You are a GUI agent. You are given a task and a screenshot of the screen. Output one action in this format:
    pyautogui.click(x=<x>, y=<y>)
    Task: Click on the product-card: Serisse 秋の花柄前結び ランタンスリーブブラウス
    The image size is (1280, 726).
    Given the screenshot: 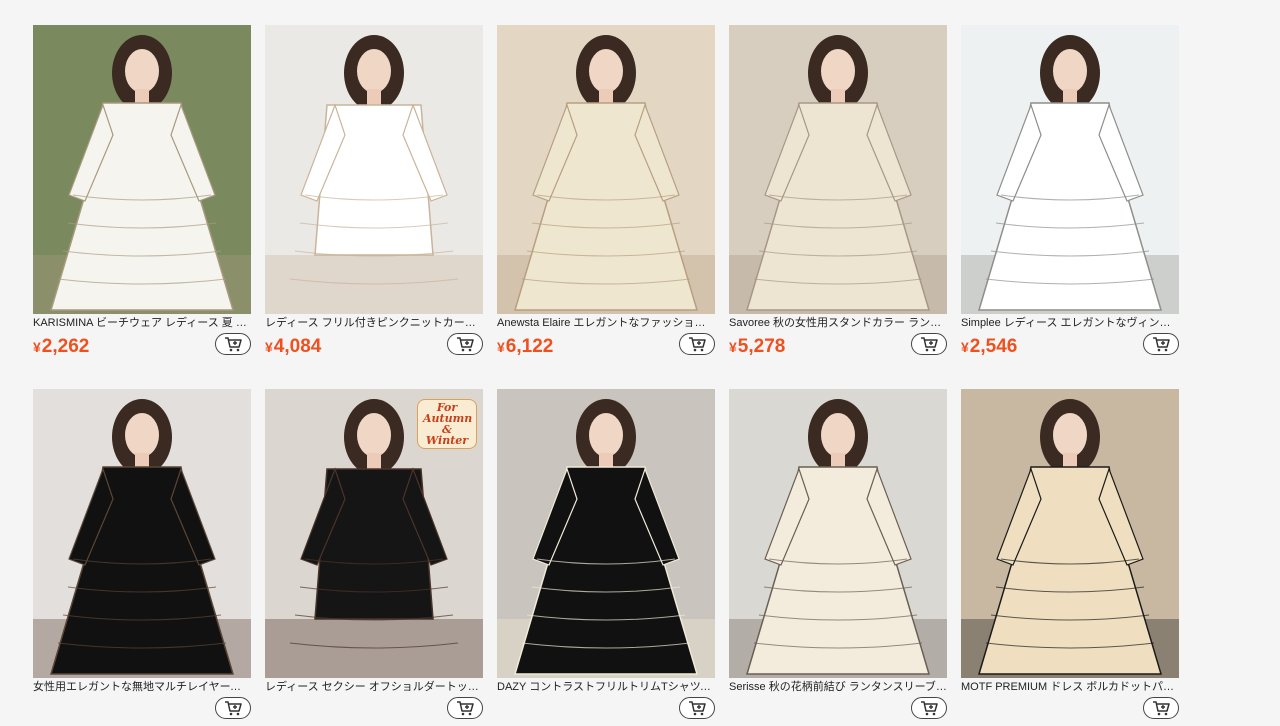 What is the action you would take?
    pyautogui.click(x=838, y=557)
    